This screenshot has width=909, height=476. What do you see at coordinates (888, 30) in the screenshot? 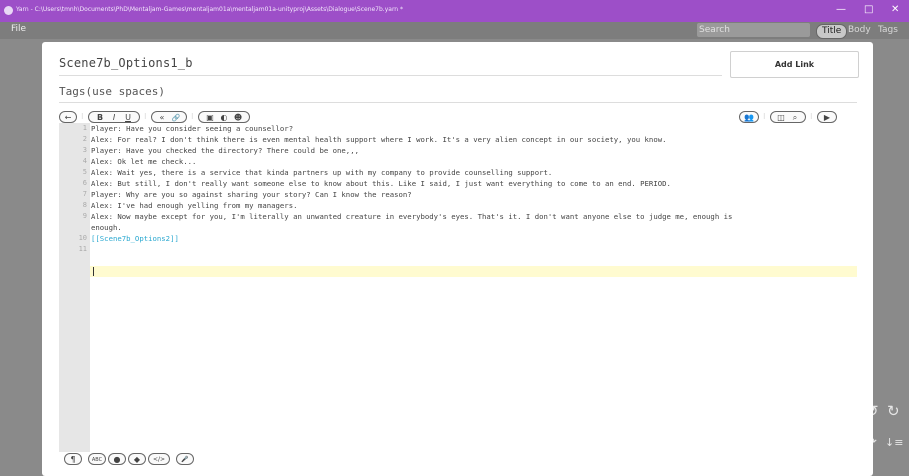
I see `search-option-tags: Tags` at bounding box center [888, 30].